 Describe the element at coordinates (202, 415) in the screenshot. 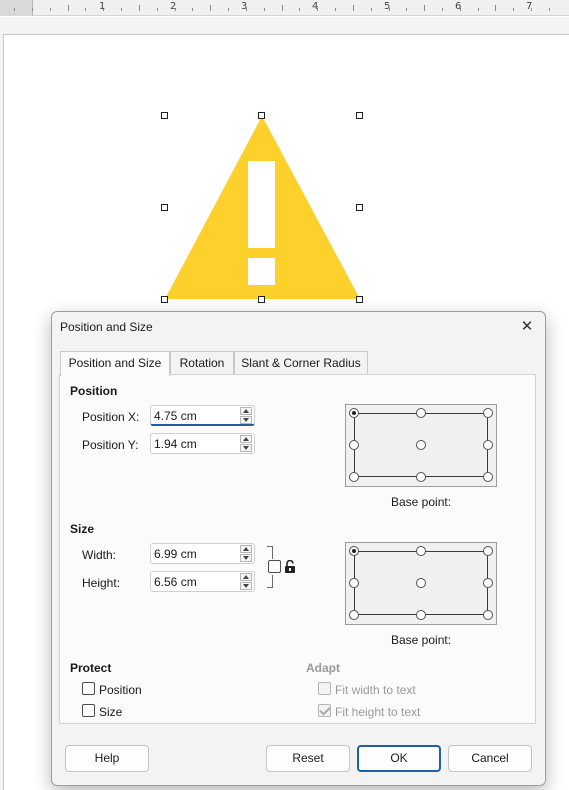

I see `position-x-field: 4.75 cm` at that location.